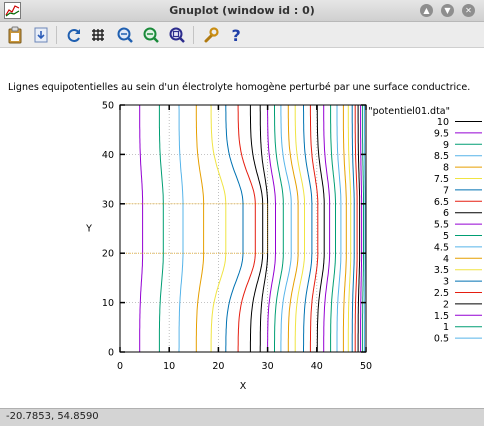  I want to click on contour-line-9.5, so click(271, 228).